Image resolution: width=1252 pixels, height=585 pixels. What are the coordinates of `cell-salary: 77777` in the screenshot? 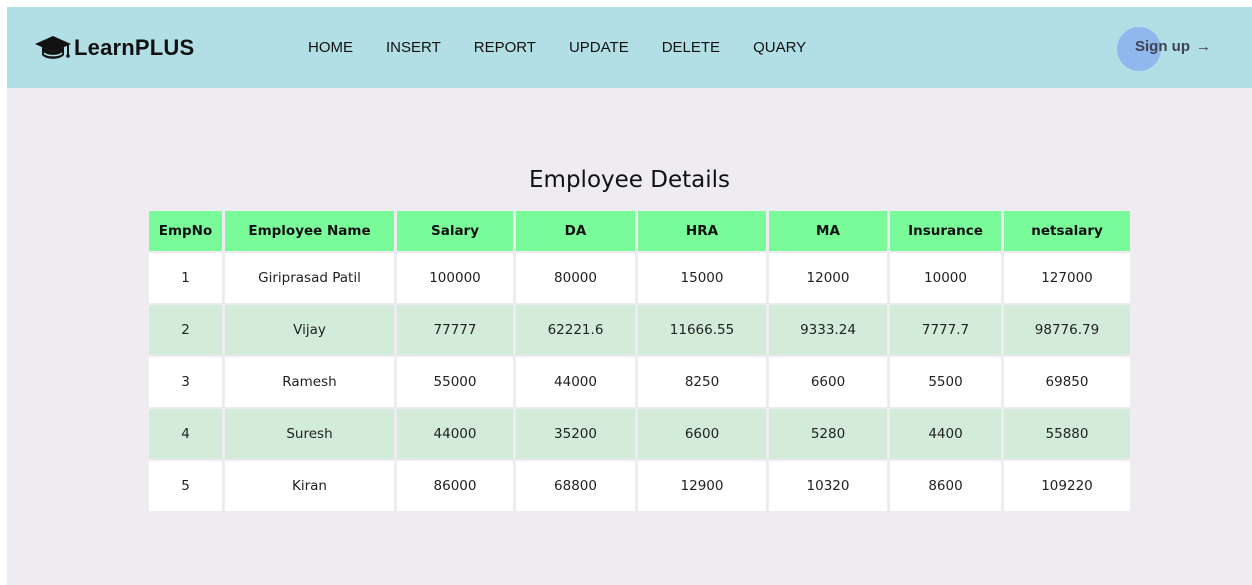 It's located at (455, 330).